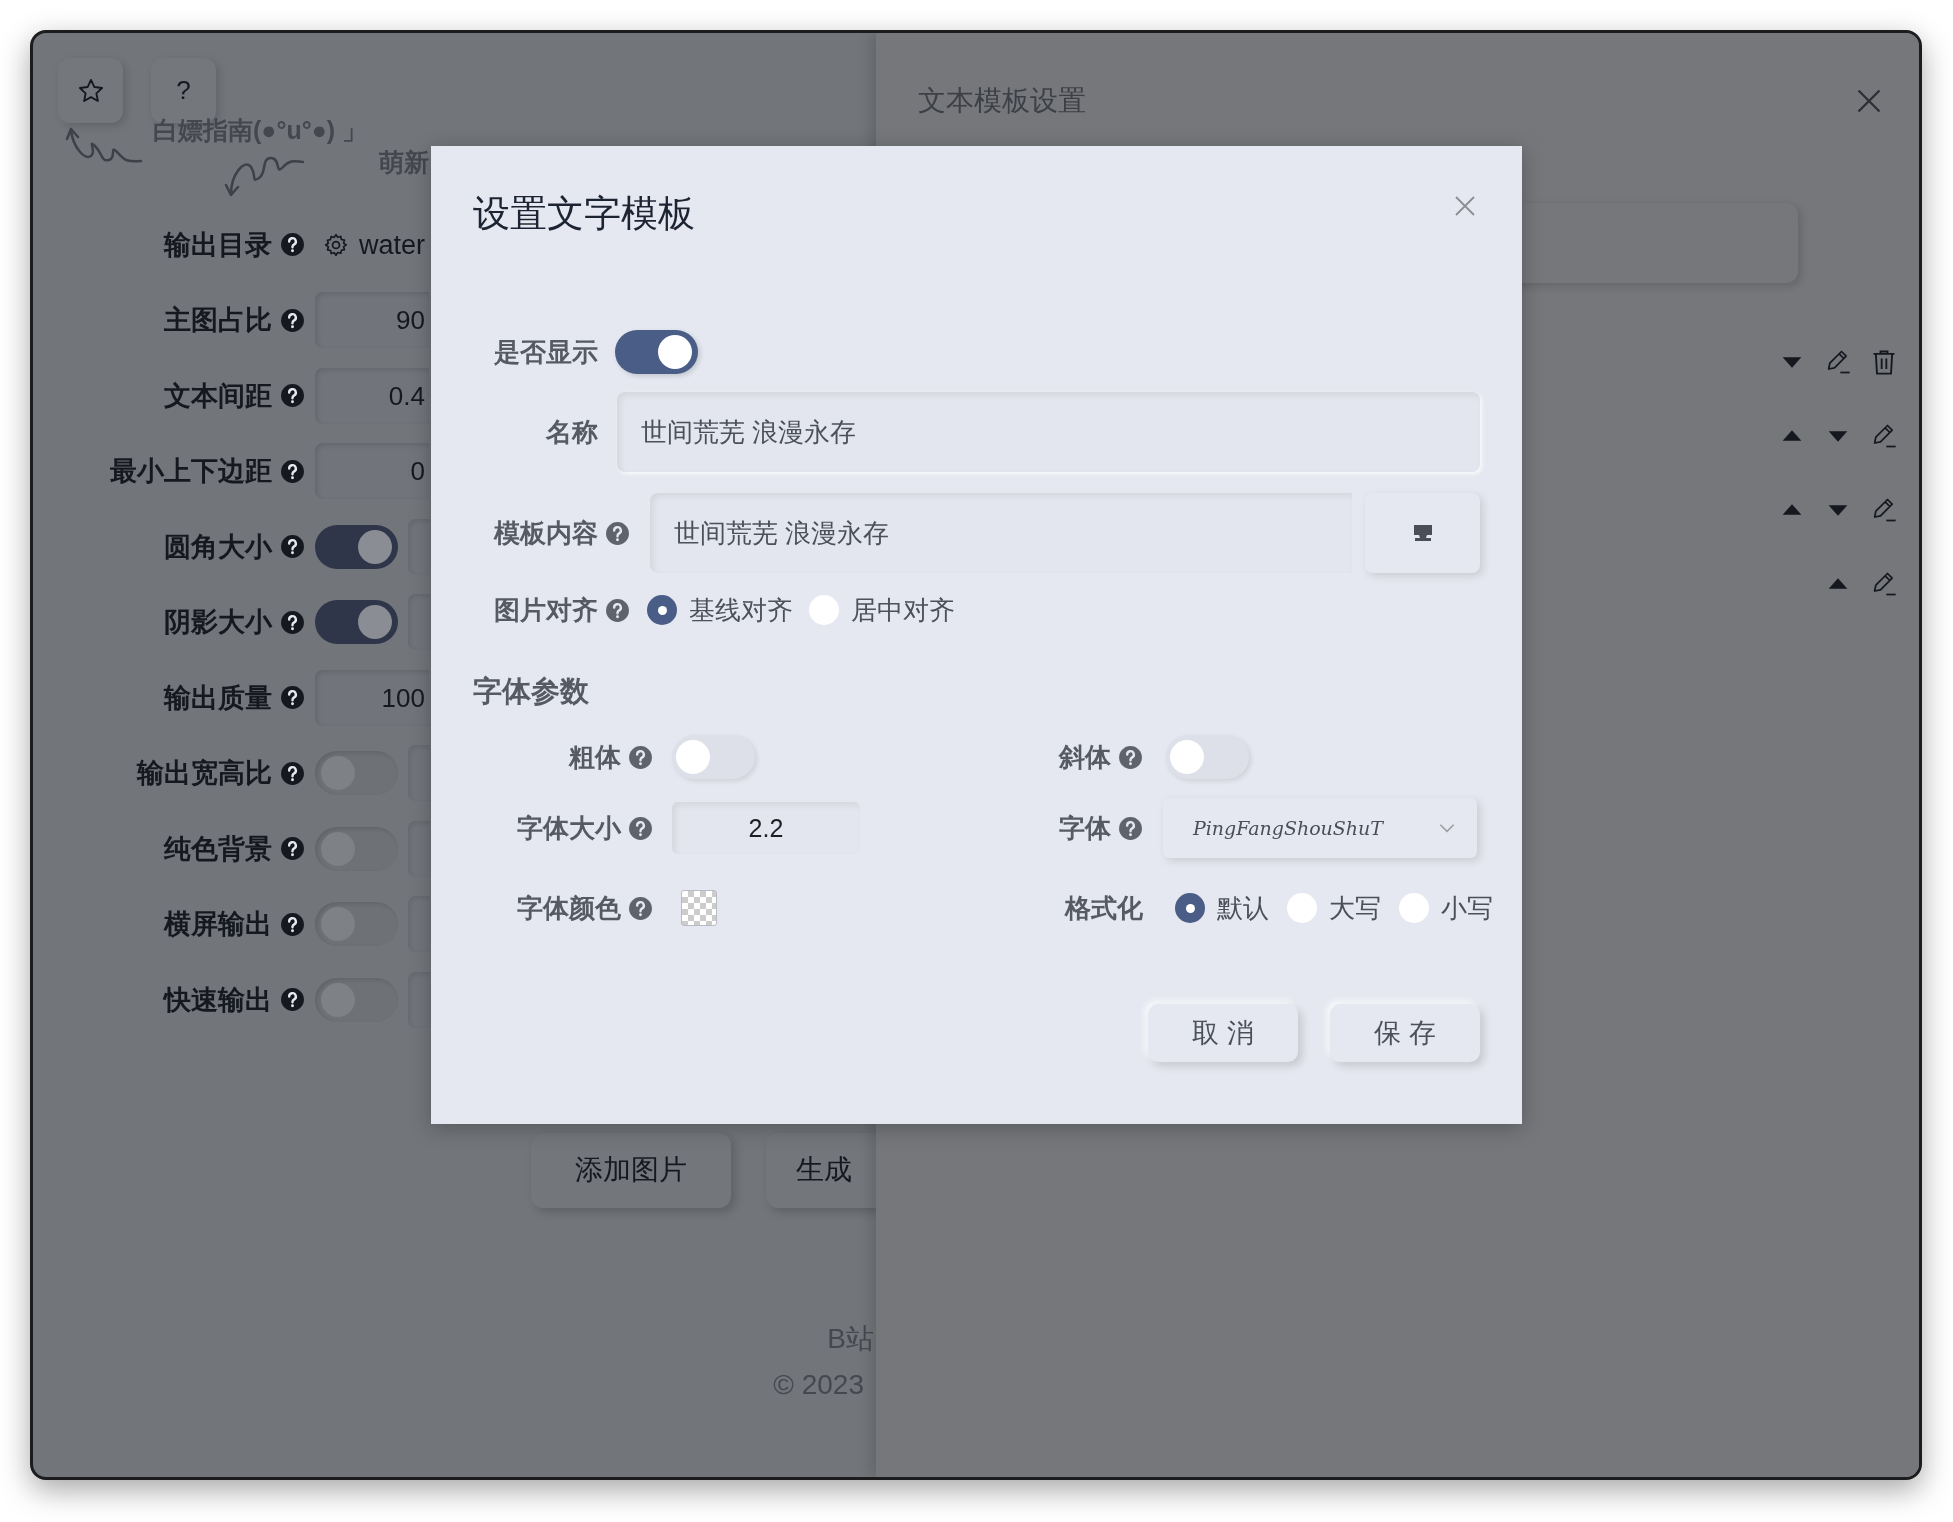 The image size is (1953, 1522). What do you see at coordinates (183, 90) in the screenshot?
I see `help-button: ?` at bounding box center [183, 90].